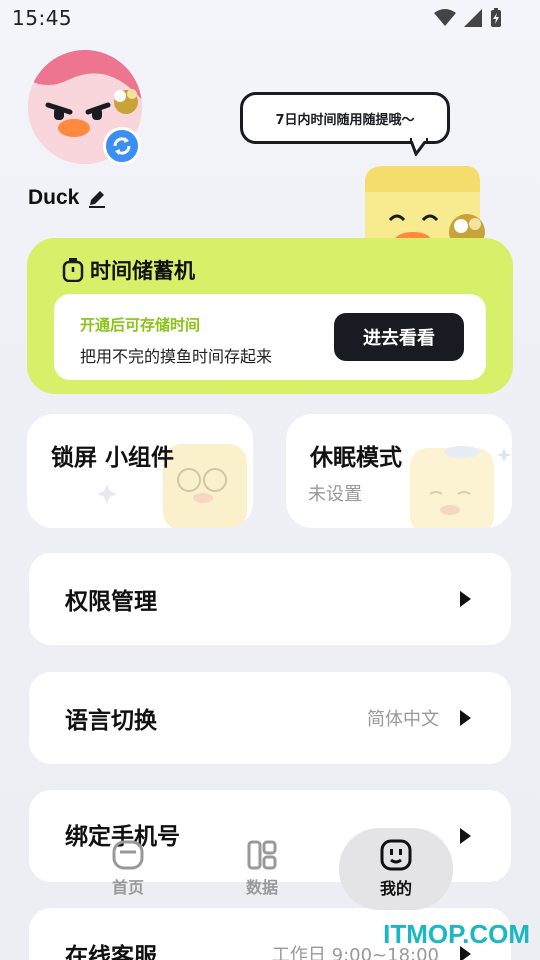 Image resolution: width=540 pixels, height=960 pixels. I want to click on timer-icon, so click(73, 270).